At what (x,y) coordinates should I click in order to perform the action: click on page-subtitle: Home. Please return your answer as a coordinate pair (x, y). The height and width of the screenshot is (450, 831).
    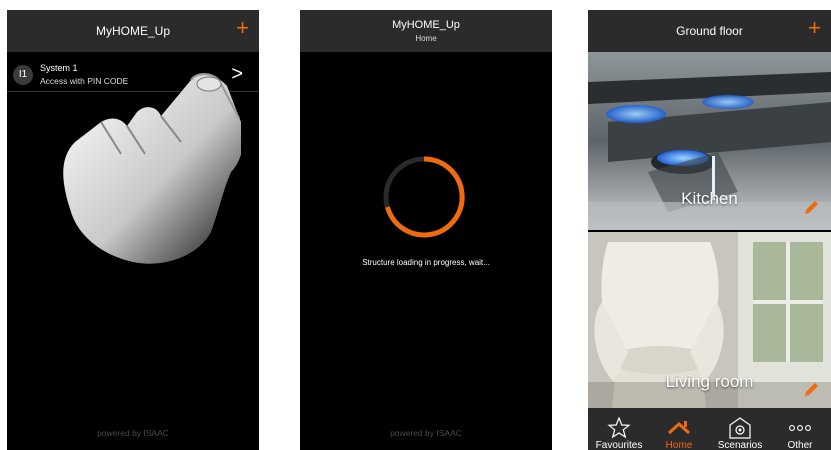
    Looking at the image, I should click on (426, 38).